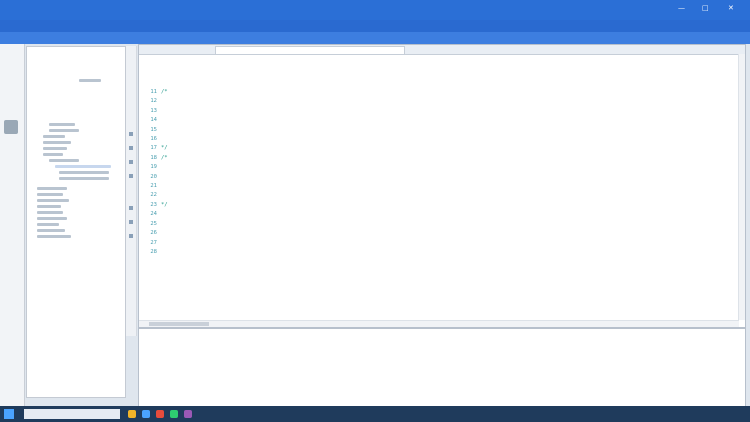 Image resolution: width=750 pixels, height=422 pixels. I want to click on activity-strip, so click(12, 225).